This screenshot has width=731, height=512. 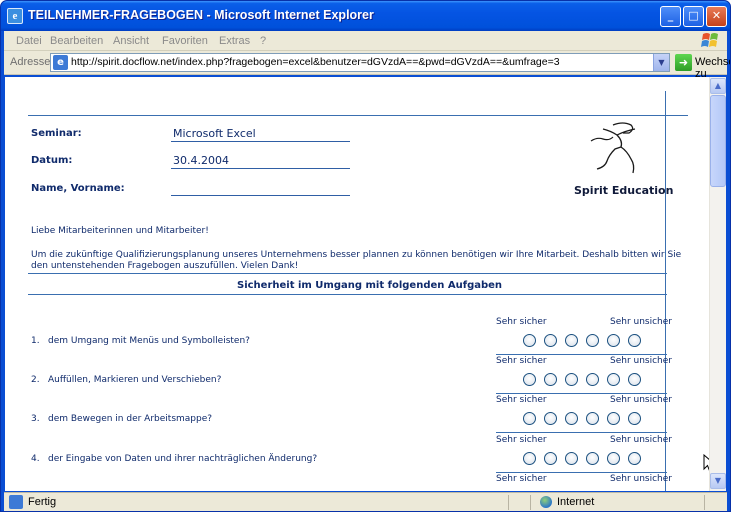 What do you see at coordinates (185, 41) in the screenshot?
I see `menu-favoriten: Favoriten` at bounding box center [185, 41].